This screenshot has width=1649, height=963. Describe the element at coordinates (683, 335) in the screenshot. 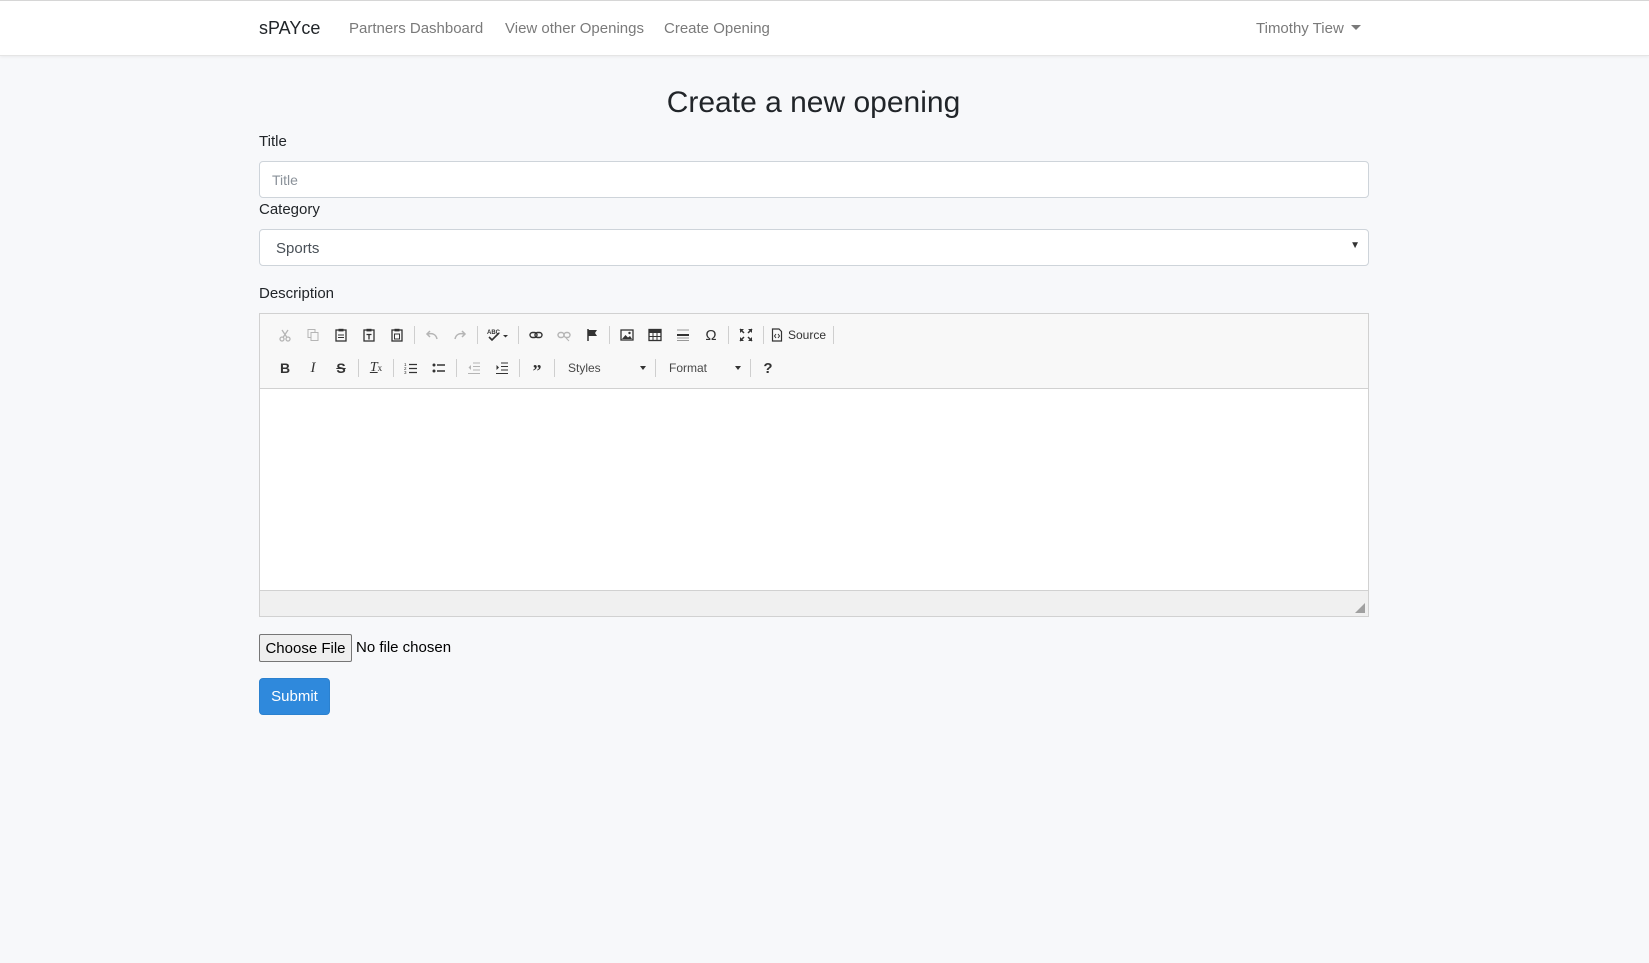

I see `horizontal-line-icon` at that location.